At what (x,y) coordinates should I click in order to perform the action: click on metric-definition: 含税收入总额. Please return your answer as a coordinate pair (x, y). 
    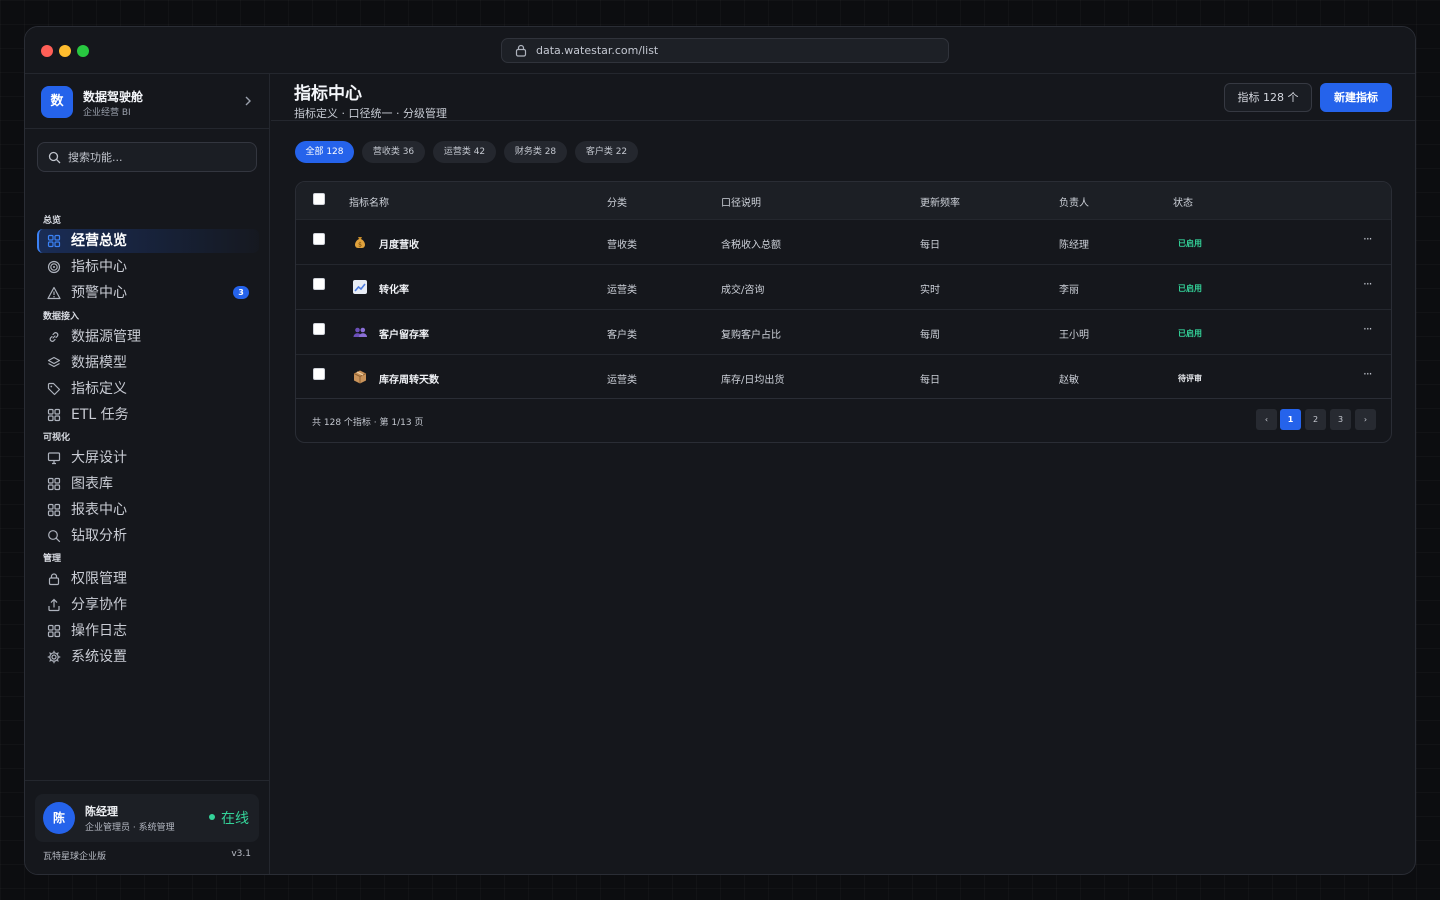
    Looking at the image, I should click on (751, 245).